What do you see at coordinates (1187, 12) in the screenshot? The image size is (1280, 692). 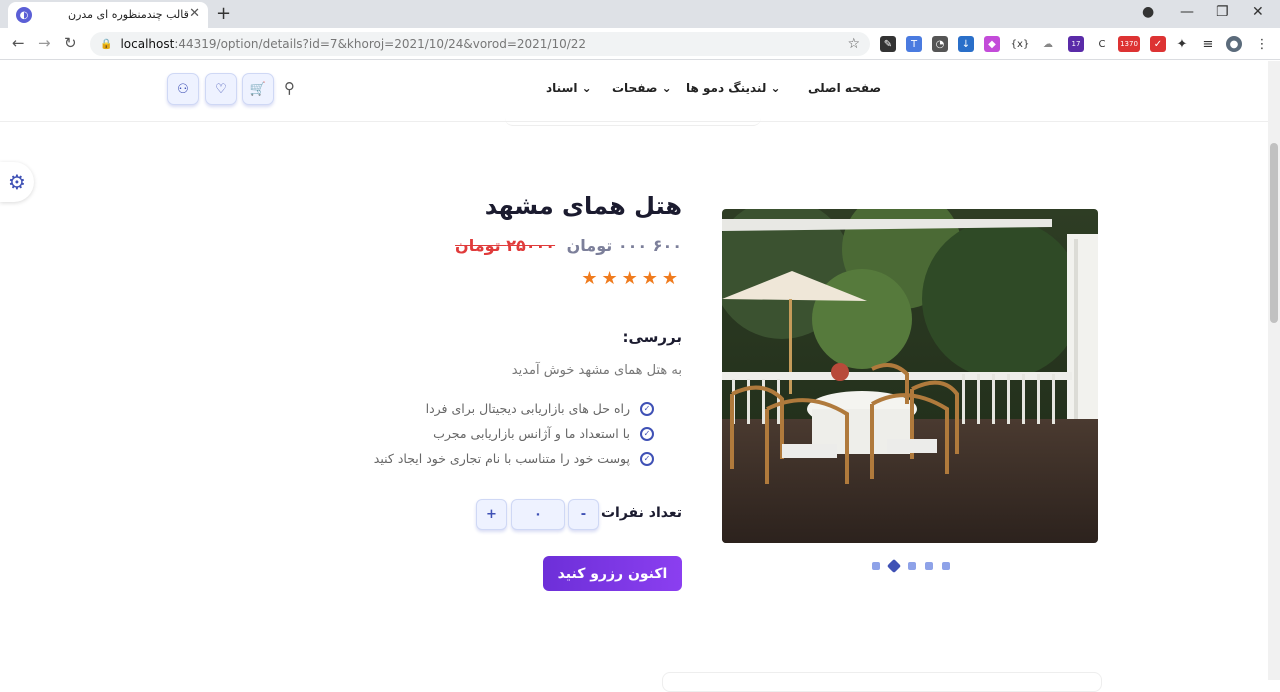 I see `minimize-icon: —` at bounding box center [1187, 12].